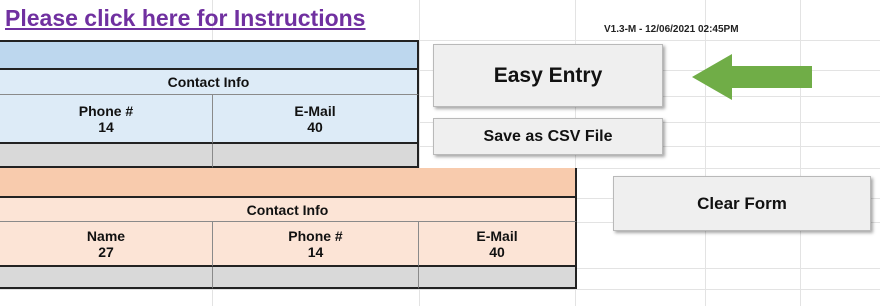 This screenshot has width=880, height=306. I want to click on table-bottom-input-phone, so click(316, 278).